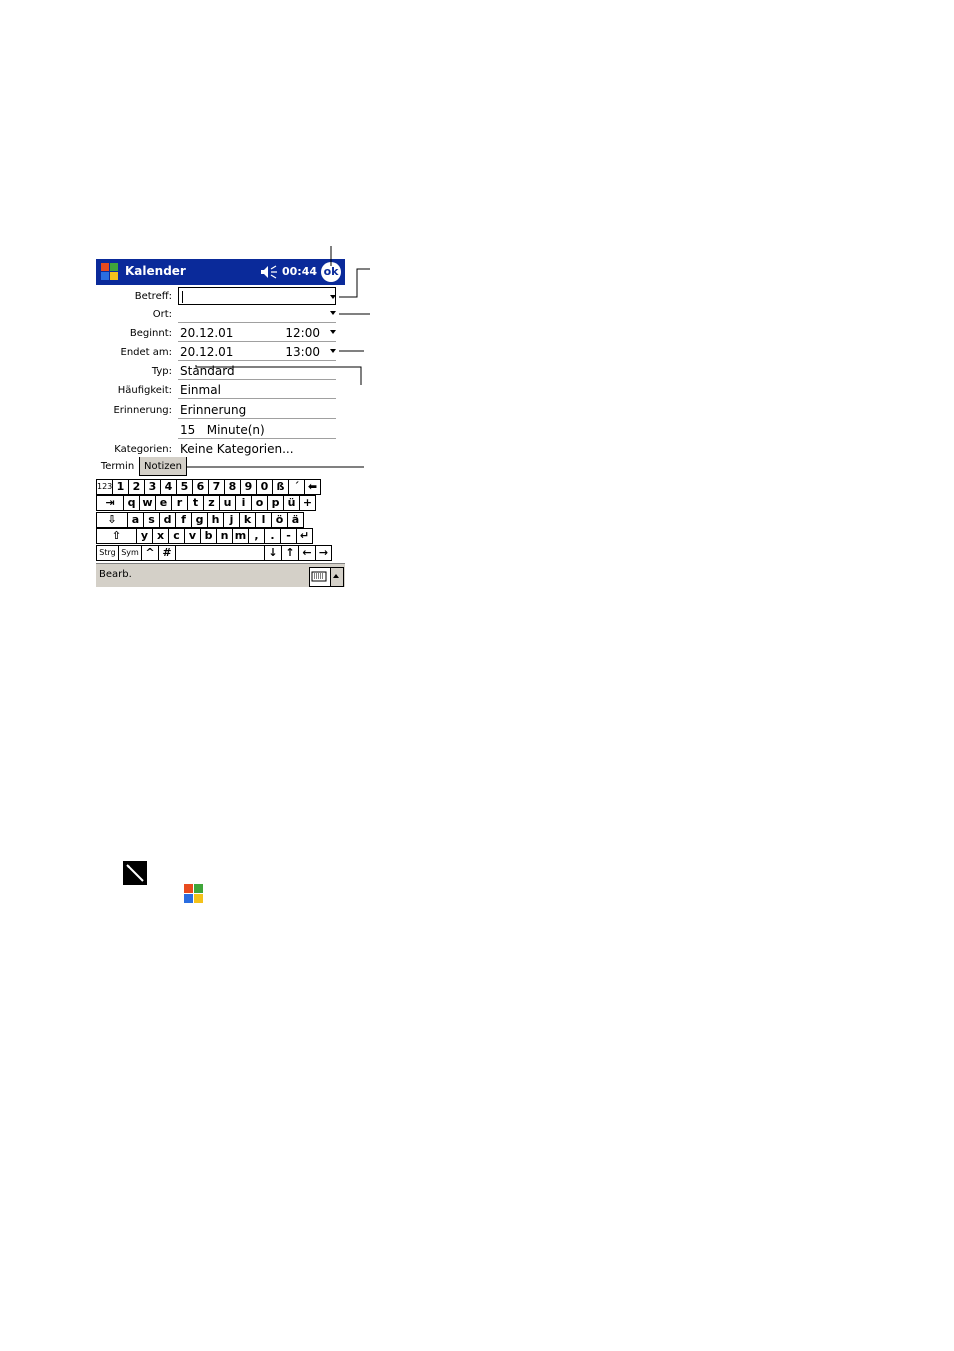 This screenshot has height=1351, width=954. Describe the element at coordinates (278, 357) in the screenshot. I see `callout-lines` at that location.